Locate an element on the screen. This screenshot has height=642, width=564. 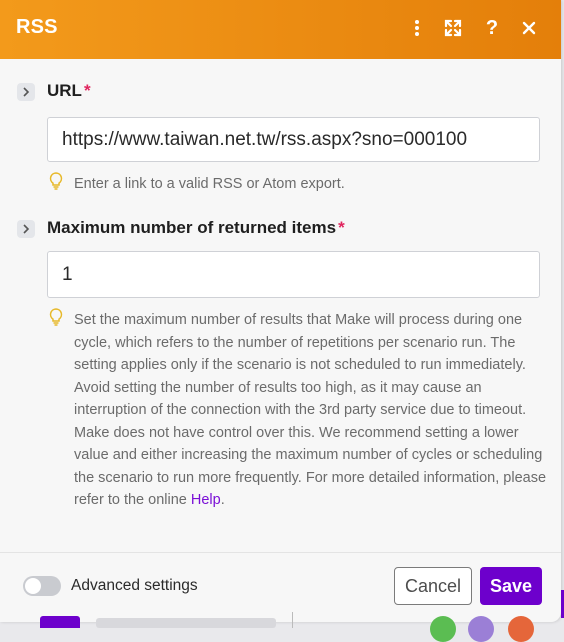
toggle-knob is located at coordinates (33, 586).